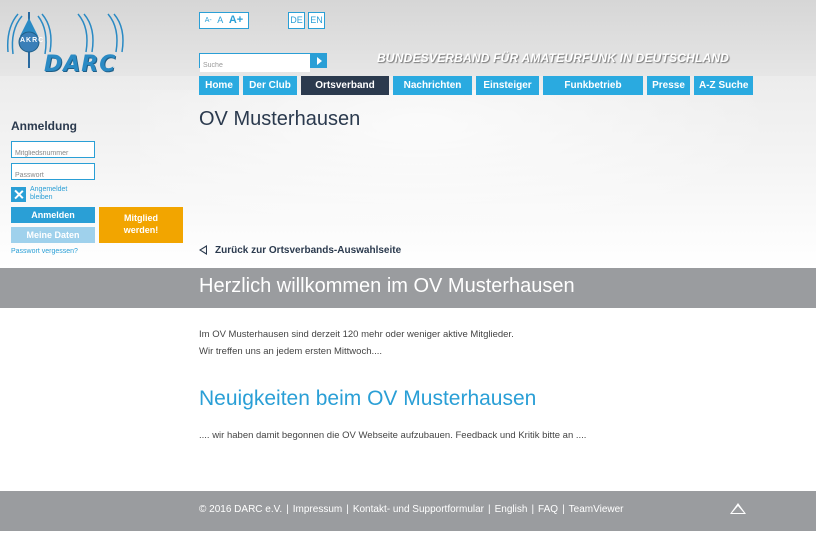  I want to click on remember-me-checkbox, so click(18, 194).